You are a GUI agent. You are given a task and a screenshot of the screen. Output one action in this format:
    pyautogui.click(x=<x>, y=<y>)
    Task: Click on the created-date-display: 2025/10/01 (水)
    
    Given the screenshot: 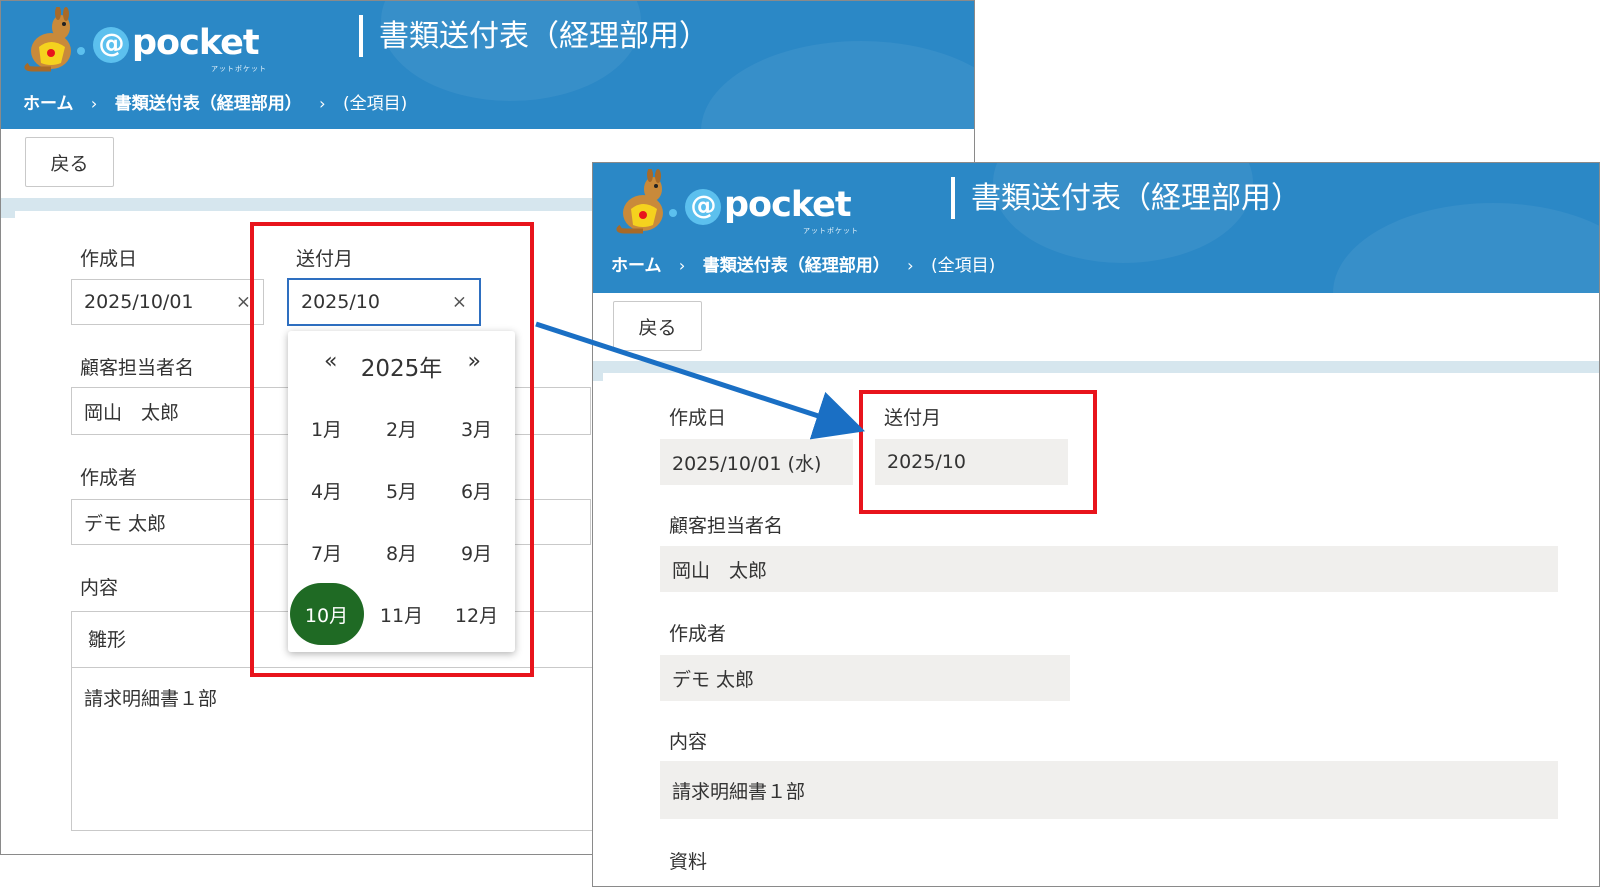 What is the action you would take?
    pyautogui.click(x=756, y=462)
    